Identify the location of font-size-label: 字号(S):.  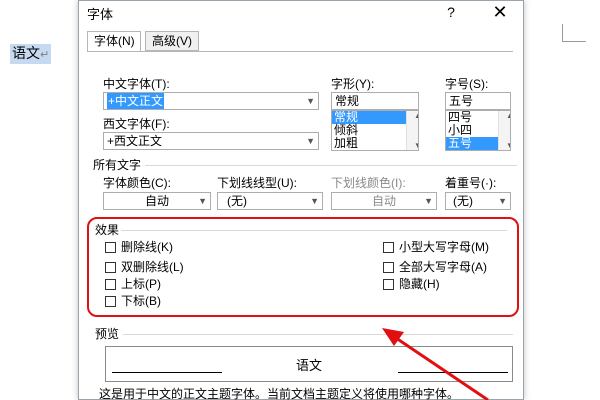
(467, 84).